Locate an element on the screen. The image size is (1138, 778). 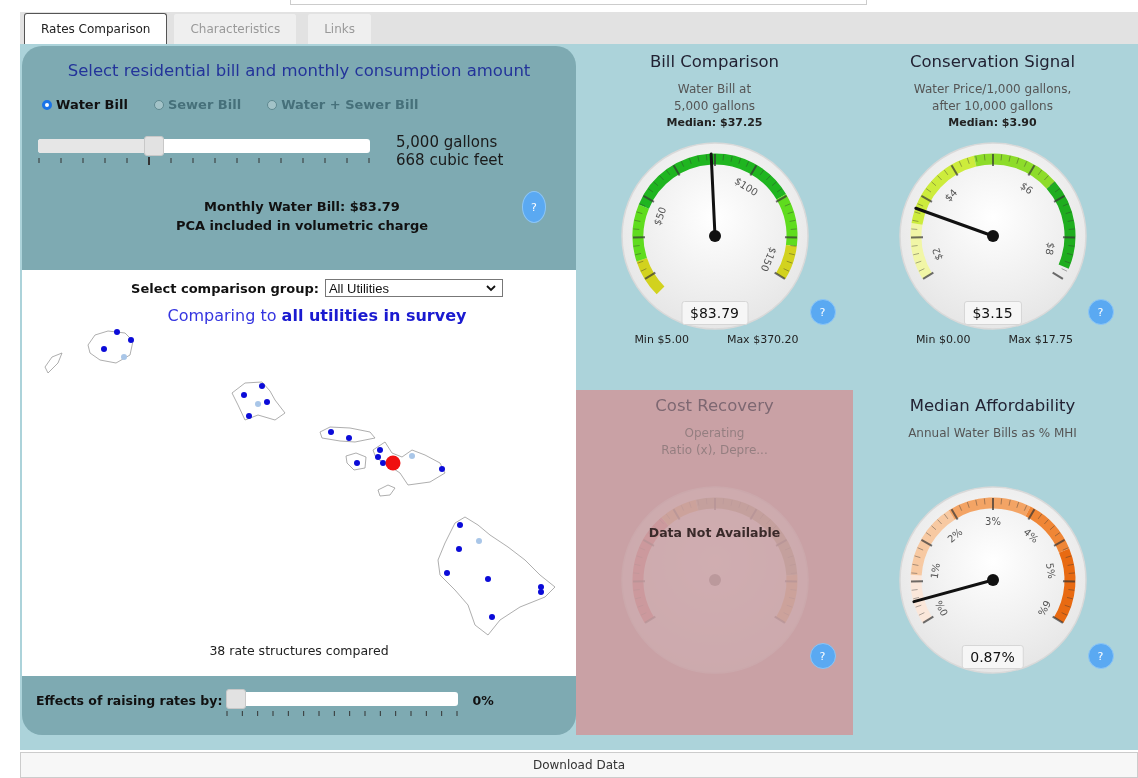
input-field is located at coordinates (578, 2).